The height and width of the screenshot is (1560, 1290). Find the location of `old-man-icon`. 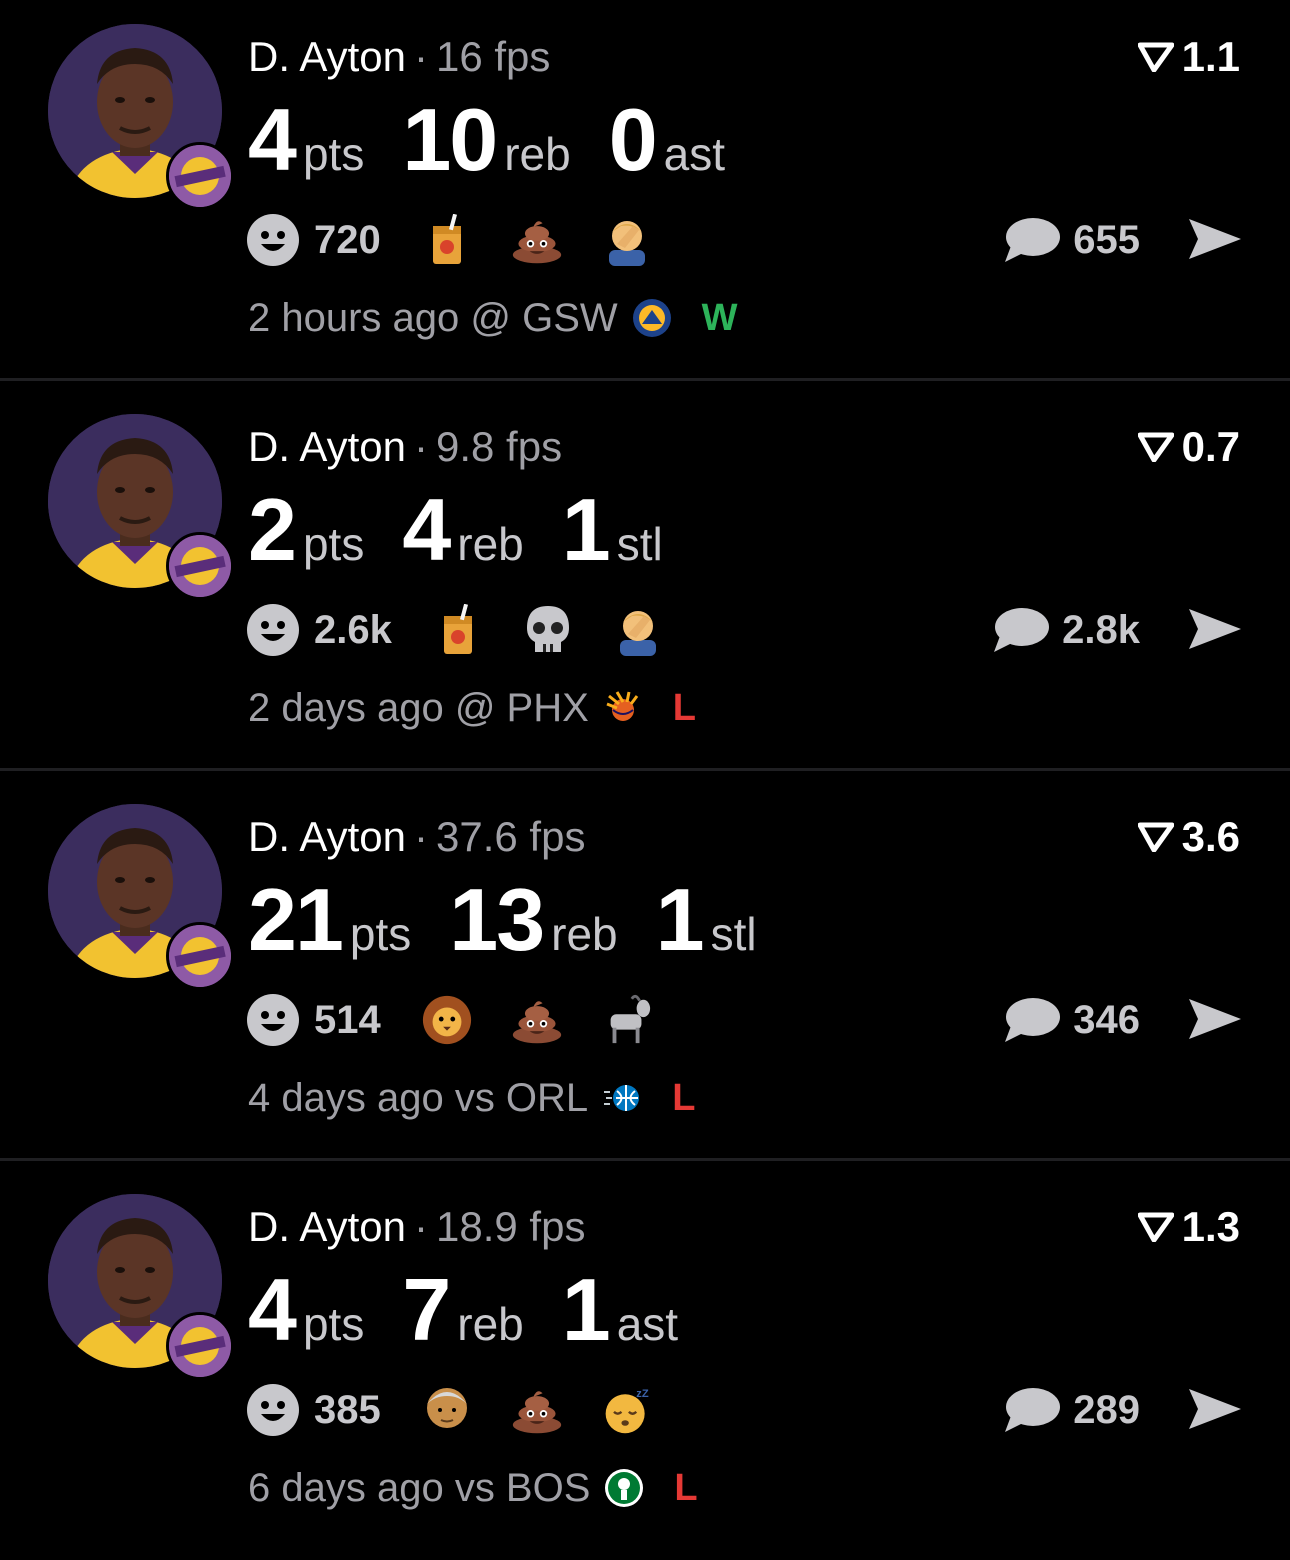

old-man-icon is located at coordinates (447, 1410).